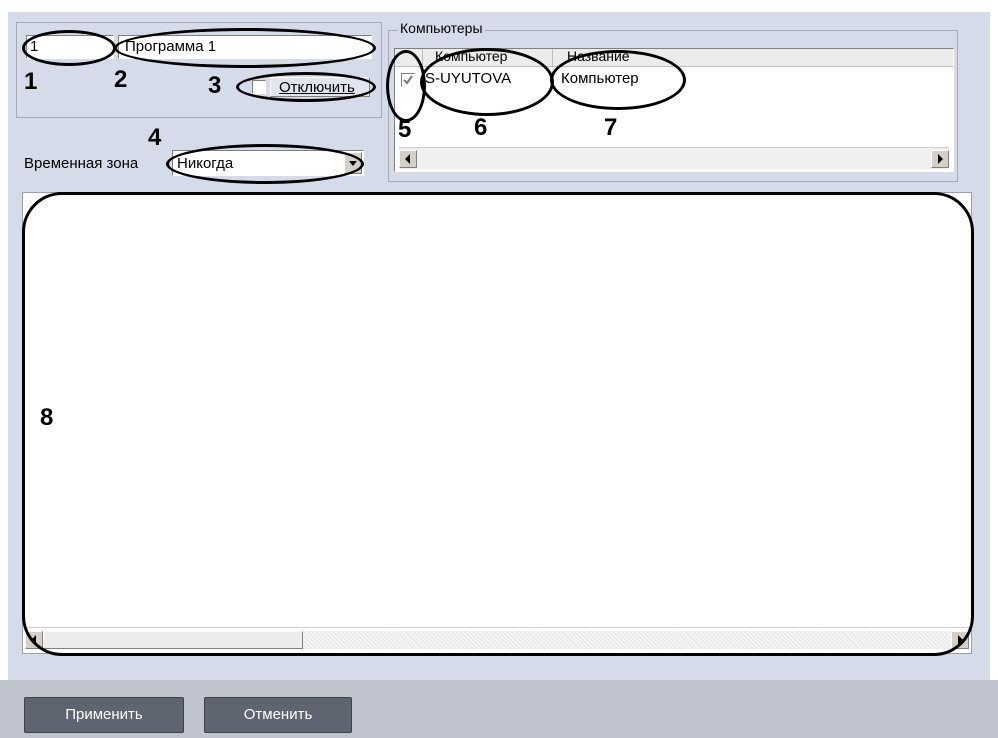 This screenshot has height=738, width=998. Describe the element at coordinates (405, 129) in the screenshot. I see `callout-5: 5` at that location.